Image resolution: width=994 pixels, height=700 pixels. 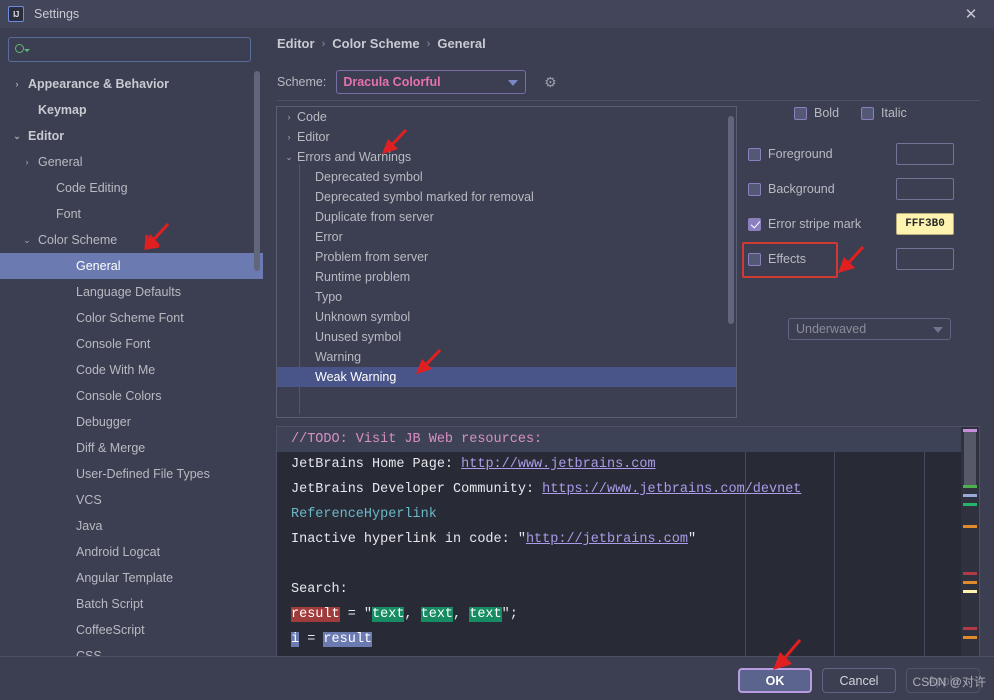 What do you see at coordinates (388, 614) in the screenshot?
I see `code-token: text` at bounding box center [388, 614].